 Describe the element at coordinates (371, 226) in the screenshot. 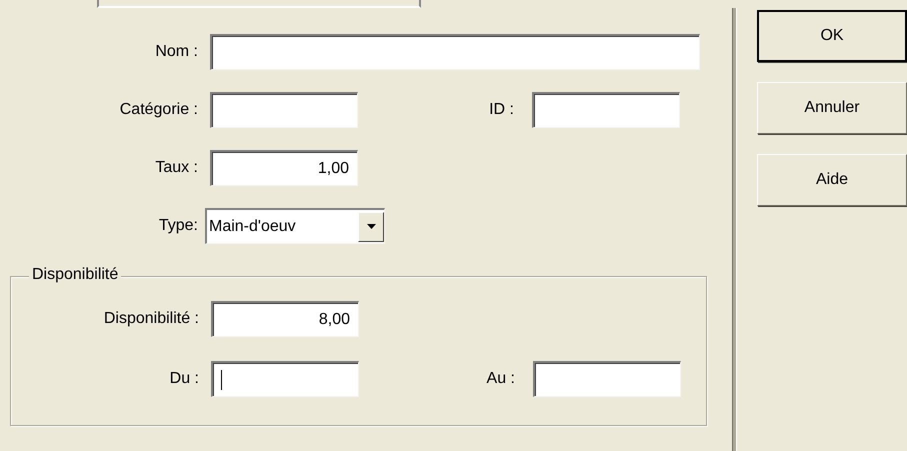

I see `dropdown-arrow-icon` at that location.